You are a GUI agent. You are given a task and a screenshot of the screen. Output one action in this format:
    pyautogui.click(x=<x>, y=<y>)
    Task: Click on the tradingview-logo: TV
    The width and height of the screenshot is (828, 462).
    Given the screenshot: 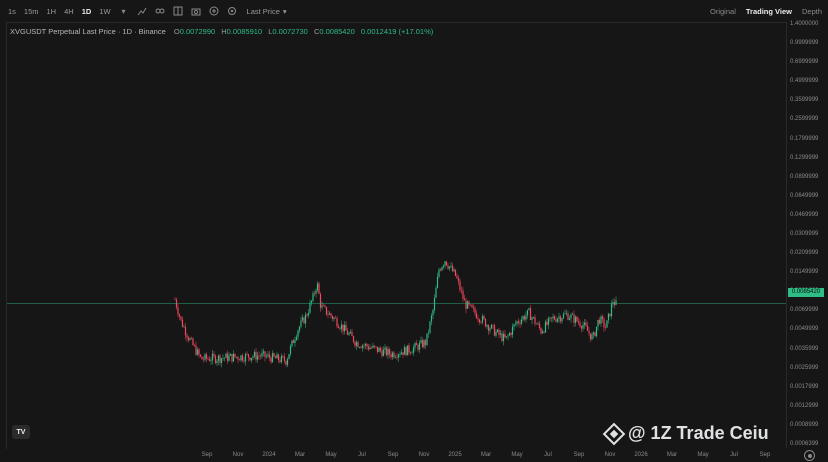 What is the action you would take?
    pyautogui.click(x=21, y=432)
    